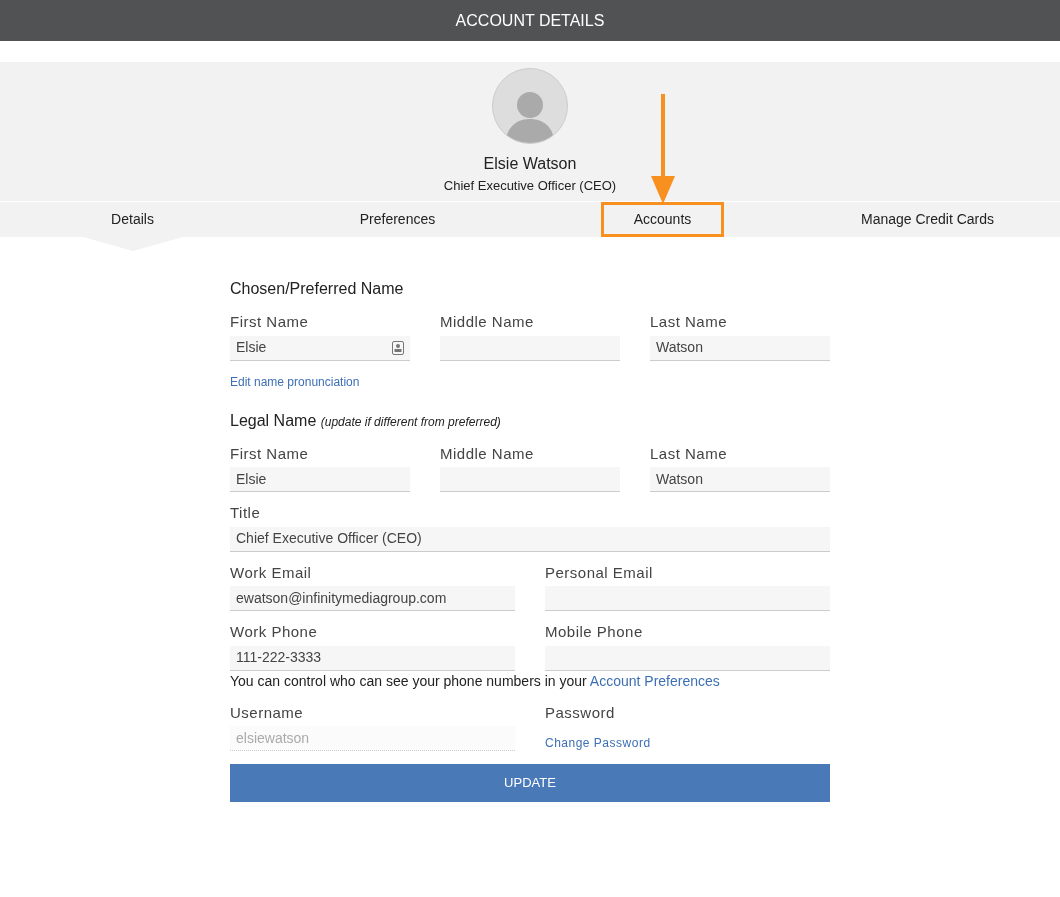  Describe the element at coordinates (132, 219) in the screenshot. I see `tab: Details` at that location.